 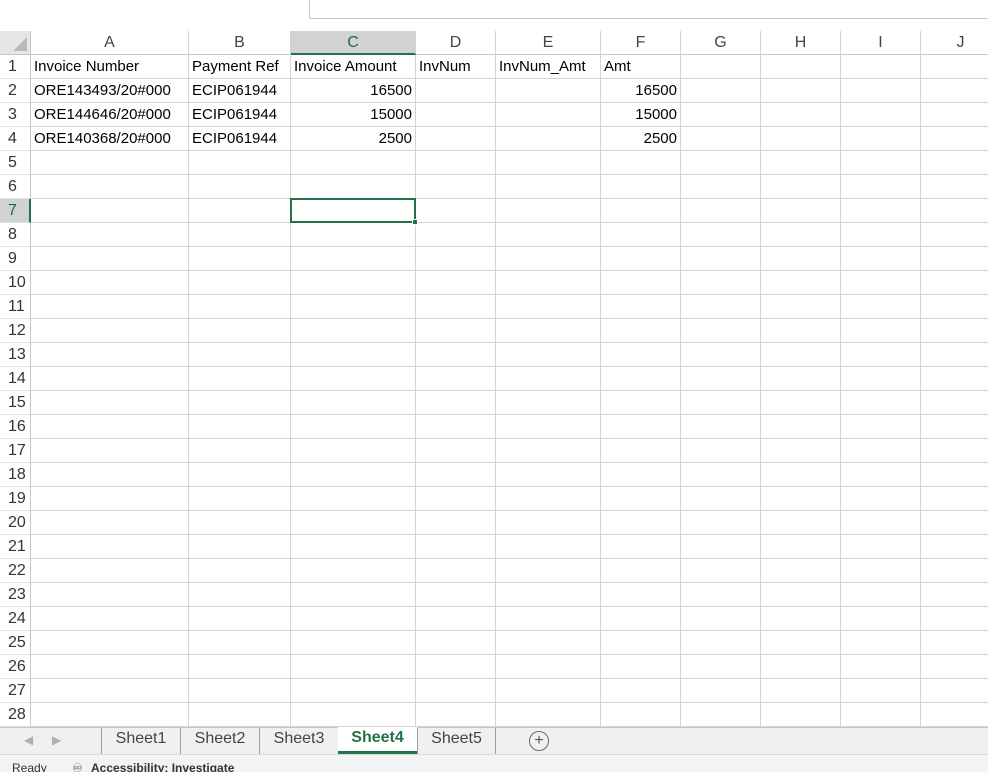 I want to click on cell-j27, so click(x=954, y=691).